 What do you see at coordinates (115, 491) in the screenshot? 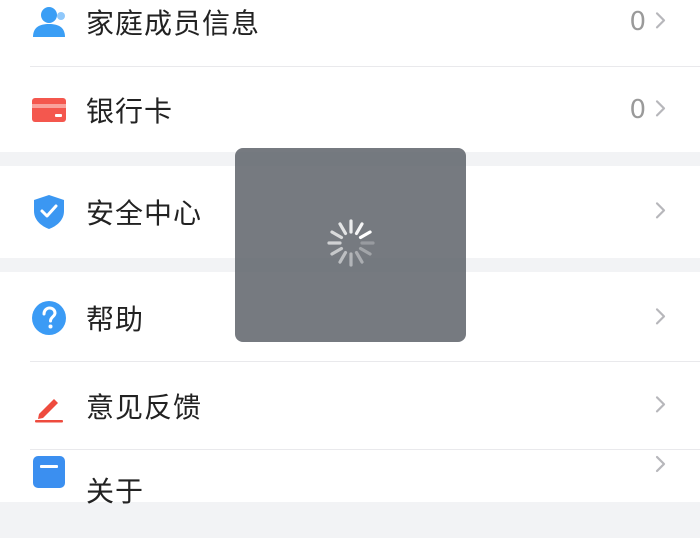
I see `menu-item-label: 关于` at bounding box center [115, 491].